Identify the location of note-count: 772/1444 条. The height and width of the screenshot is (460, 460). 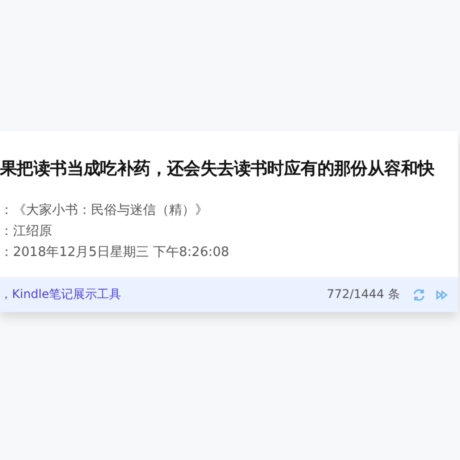
(363, 294).